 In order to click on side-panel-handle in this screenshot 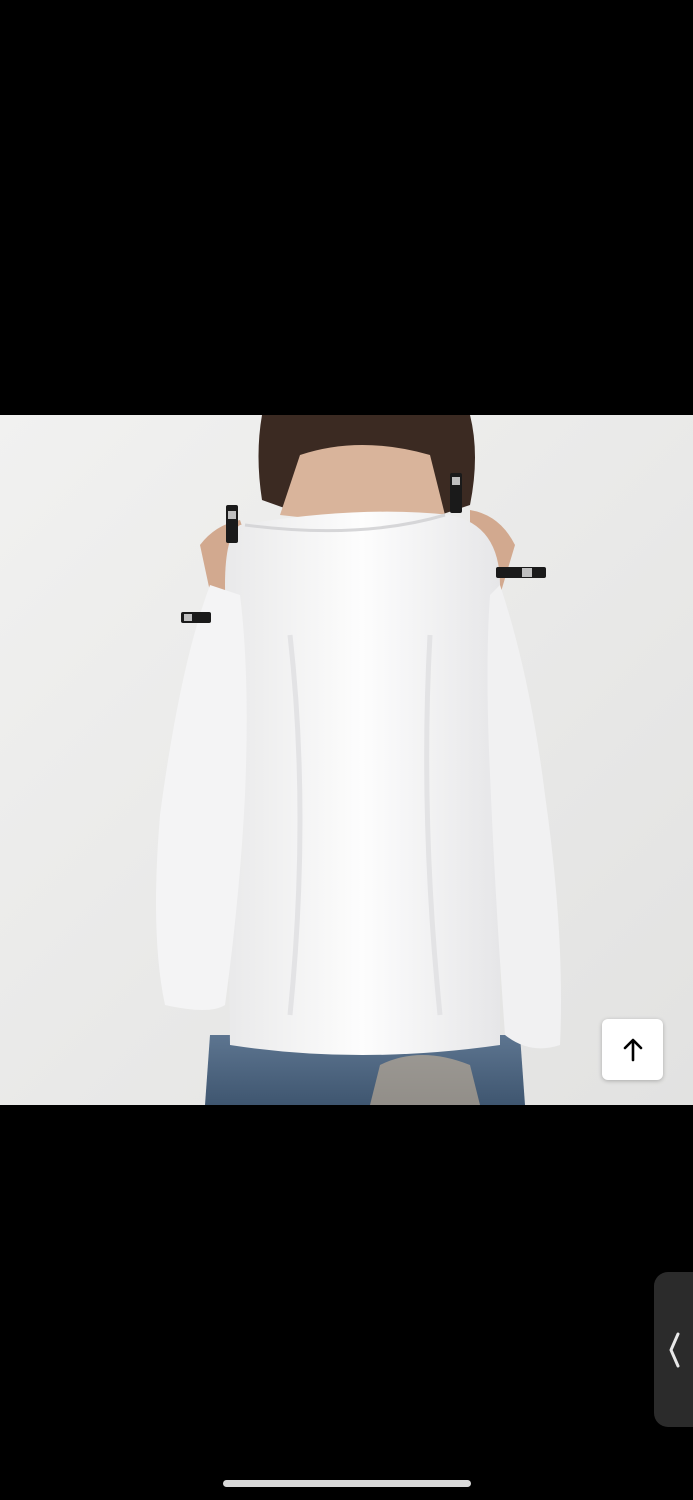, I will do `click(673, 1349)`.